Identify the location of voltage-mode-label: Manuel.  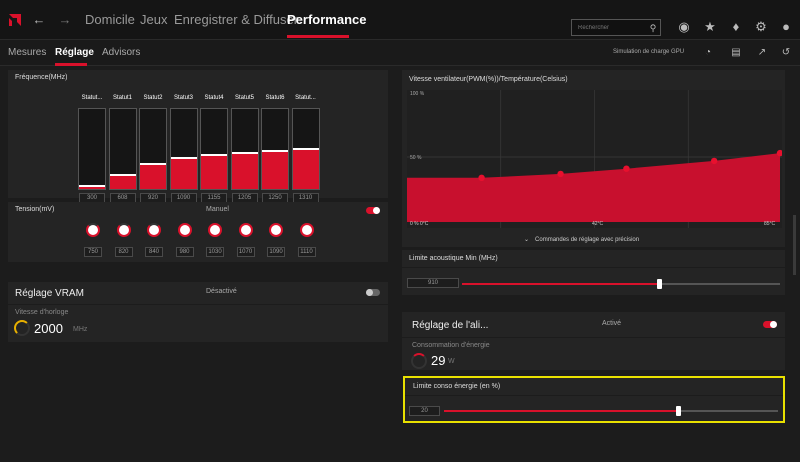
(217, 209).